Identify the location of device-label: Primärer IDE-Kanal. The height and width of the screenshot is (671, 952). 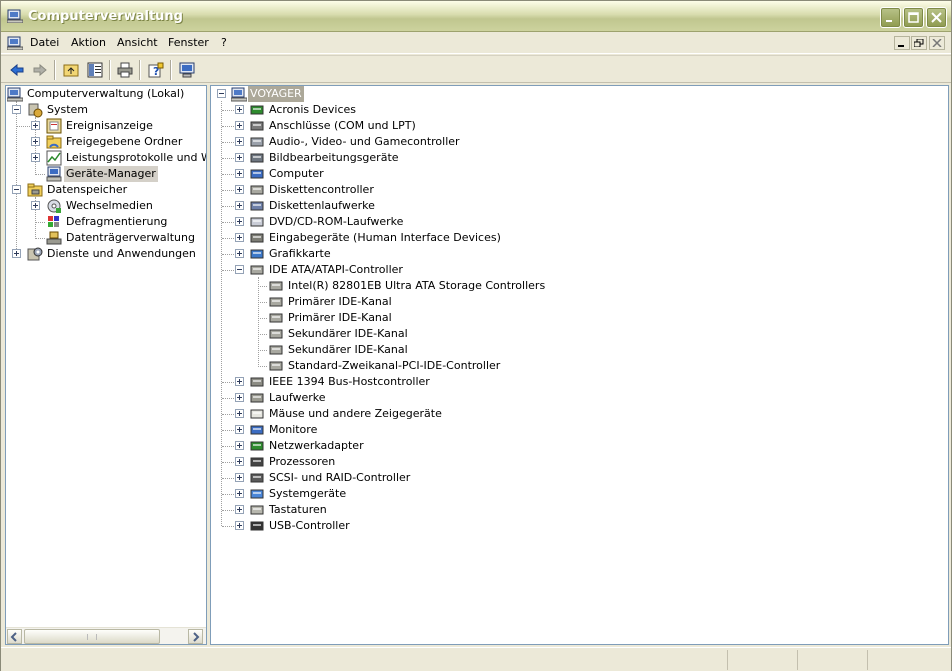
(340, 301).